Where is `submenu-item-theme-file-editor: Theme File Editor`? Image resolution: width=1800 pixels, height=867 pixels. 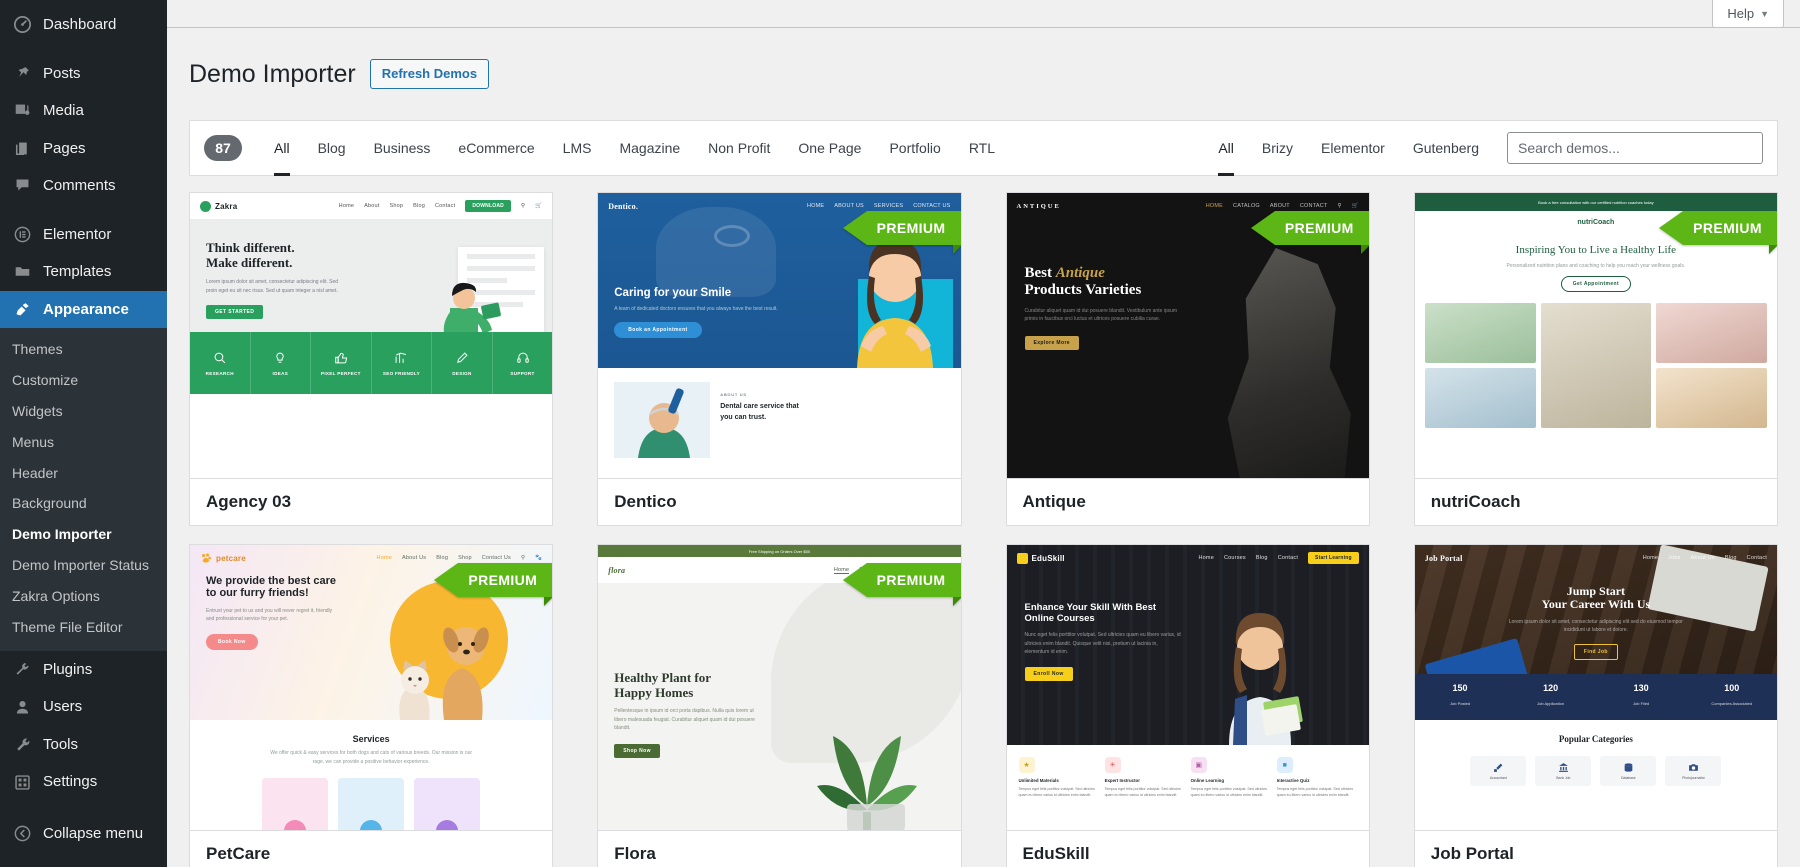 submenu-item-theme-file-editor: Theme File Editor is located at coordinates (83, 627).